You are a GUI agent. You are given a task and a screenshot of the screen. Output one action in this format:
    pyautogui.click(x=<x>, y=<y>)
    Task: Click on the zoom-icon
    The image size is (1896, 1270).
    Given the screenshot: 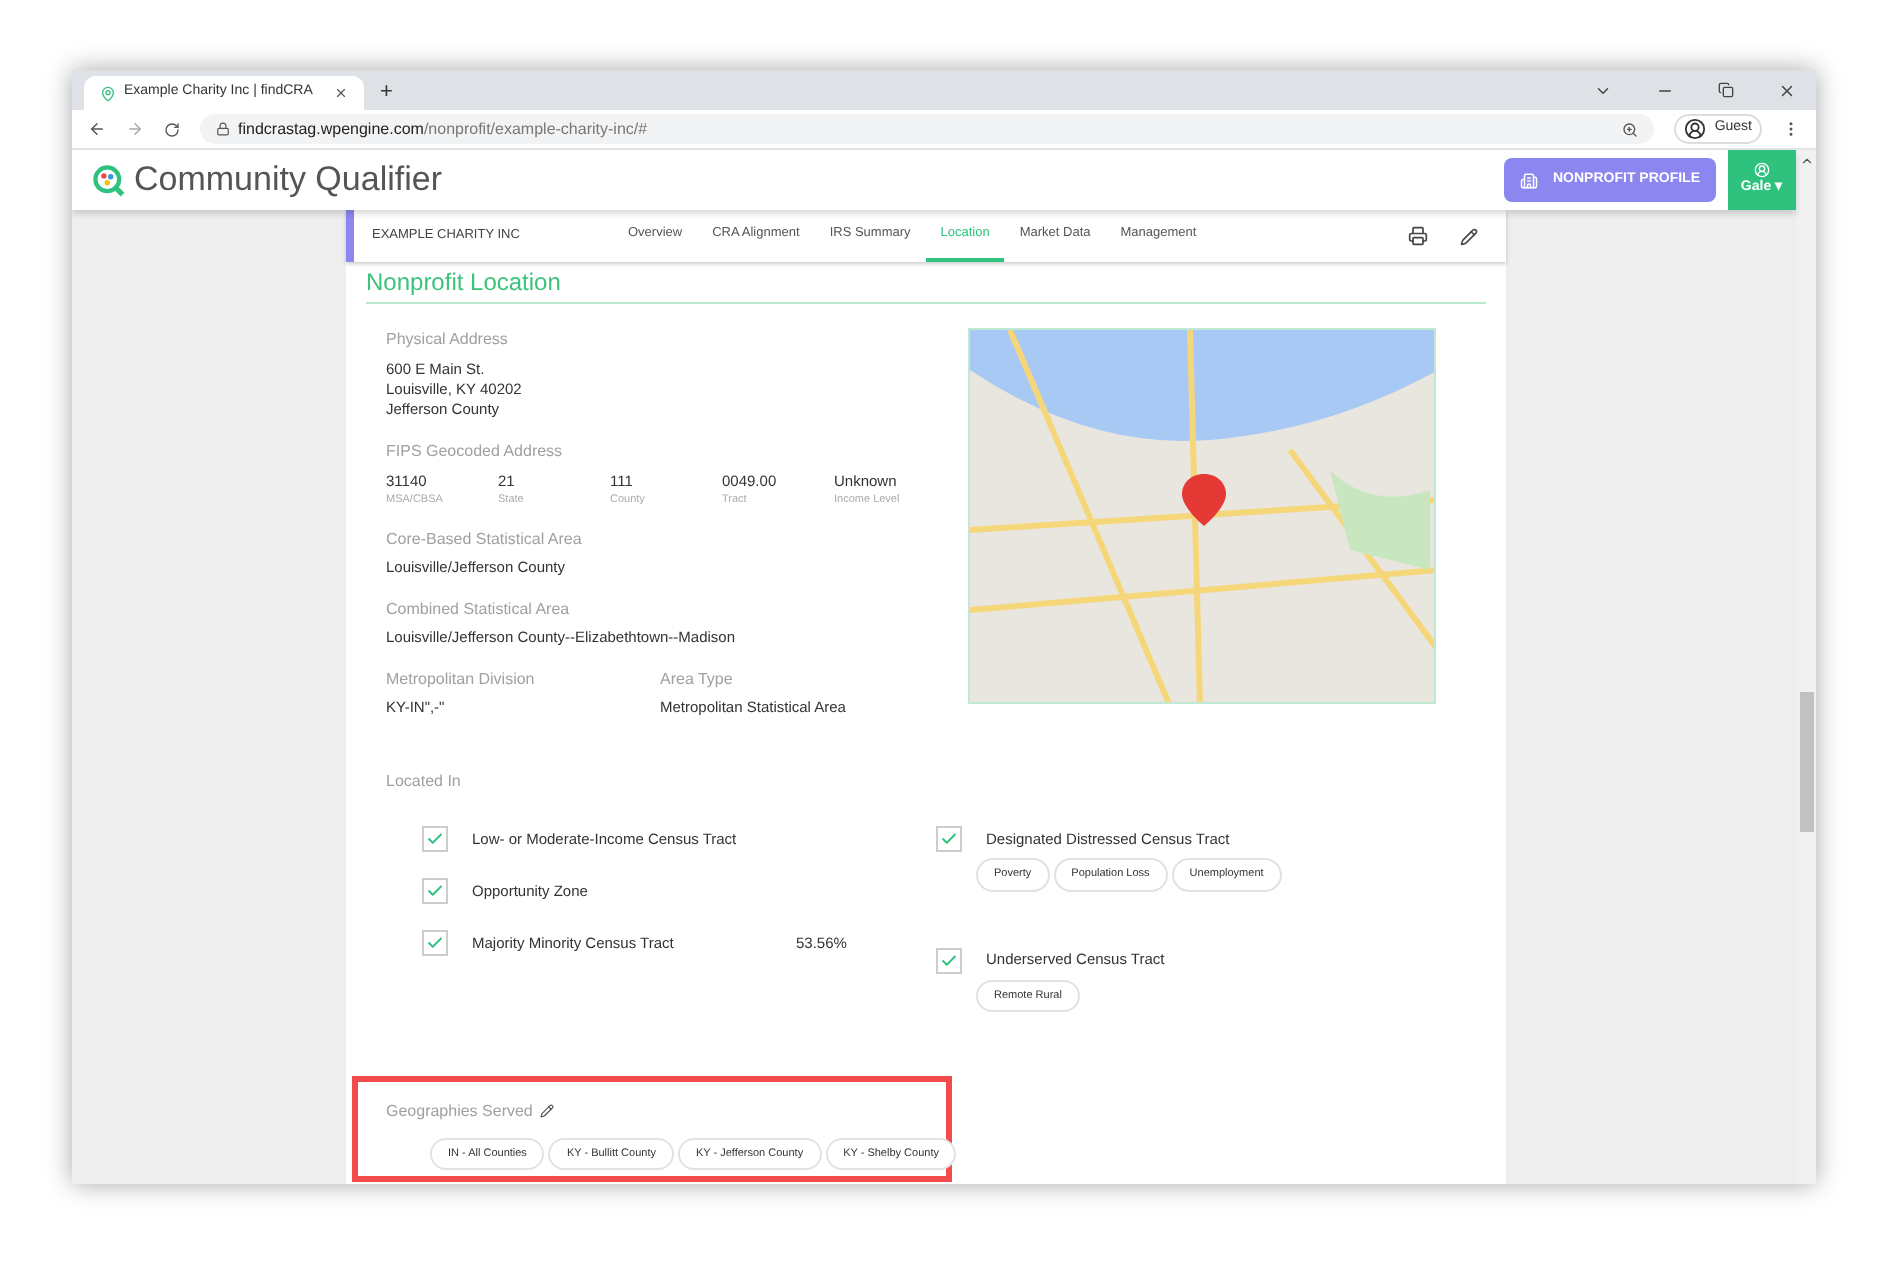 What is the action you would take?
    pyautogui.click(x=1630, y=129)
    